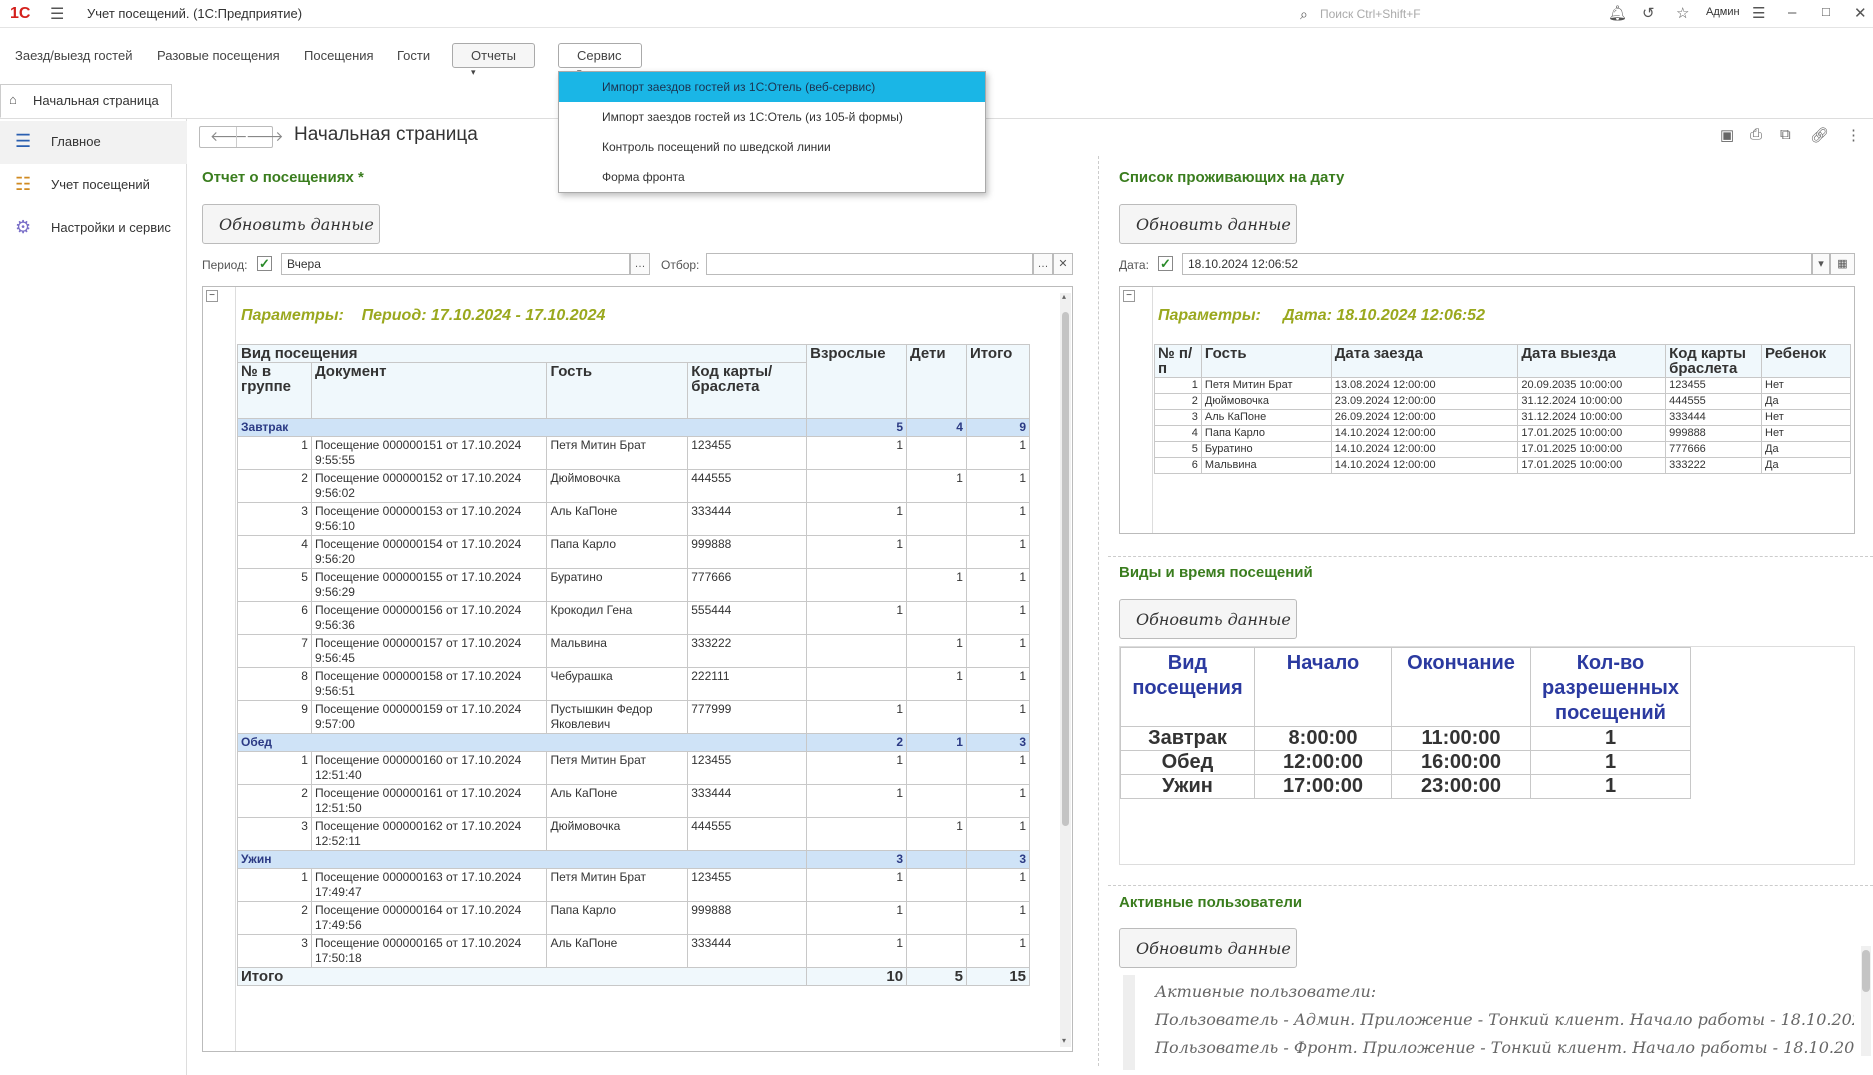 This screenshot has height=1075, width=1873. Describe the element at coordinates (772, 147) in the screenshot. I see `menu-item-swedish-line: Контроль посещений по шведской линии` at that location.